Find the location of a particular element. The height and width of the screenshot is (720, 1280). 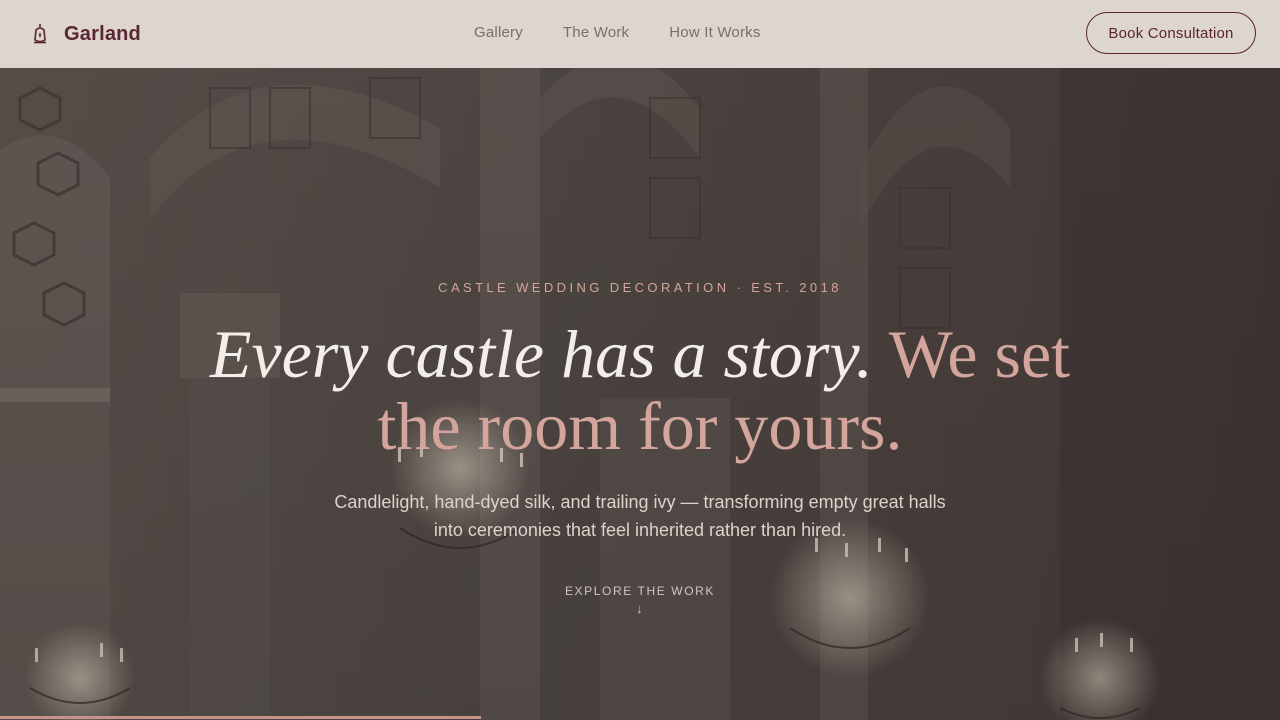

nav-link-how-it-works: How It Works is located at coordinates (714, 32).